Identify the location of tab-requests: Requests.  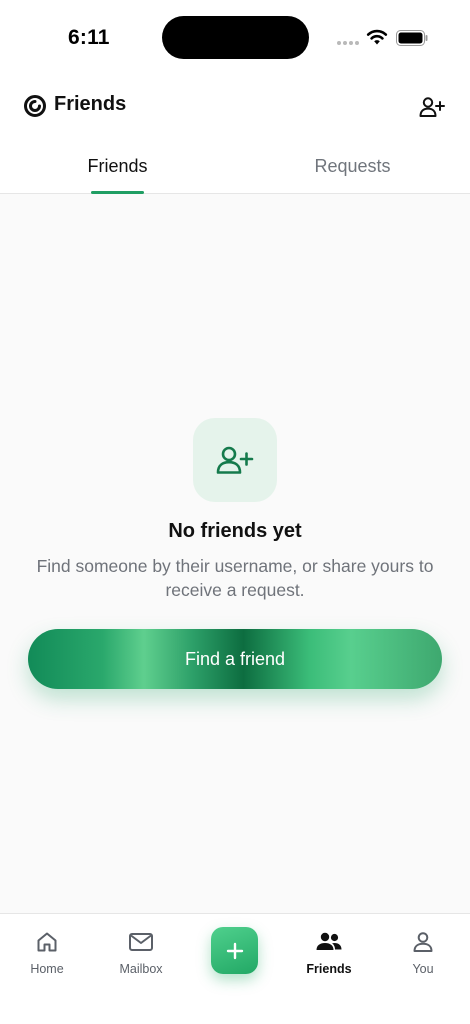
(352, 166).